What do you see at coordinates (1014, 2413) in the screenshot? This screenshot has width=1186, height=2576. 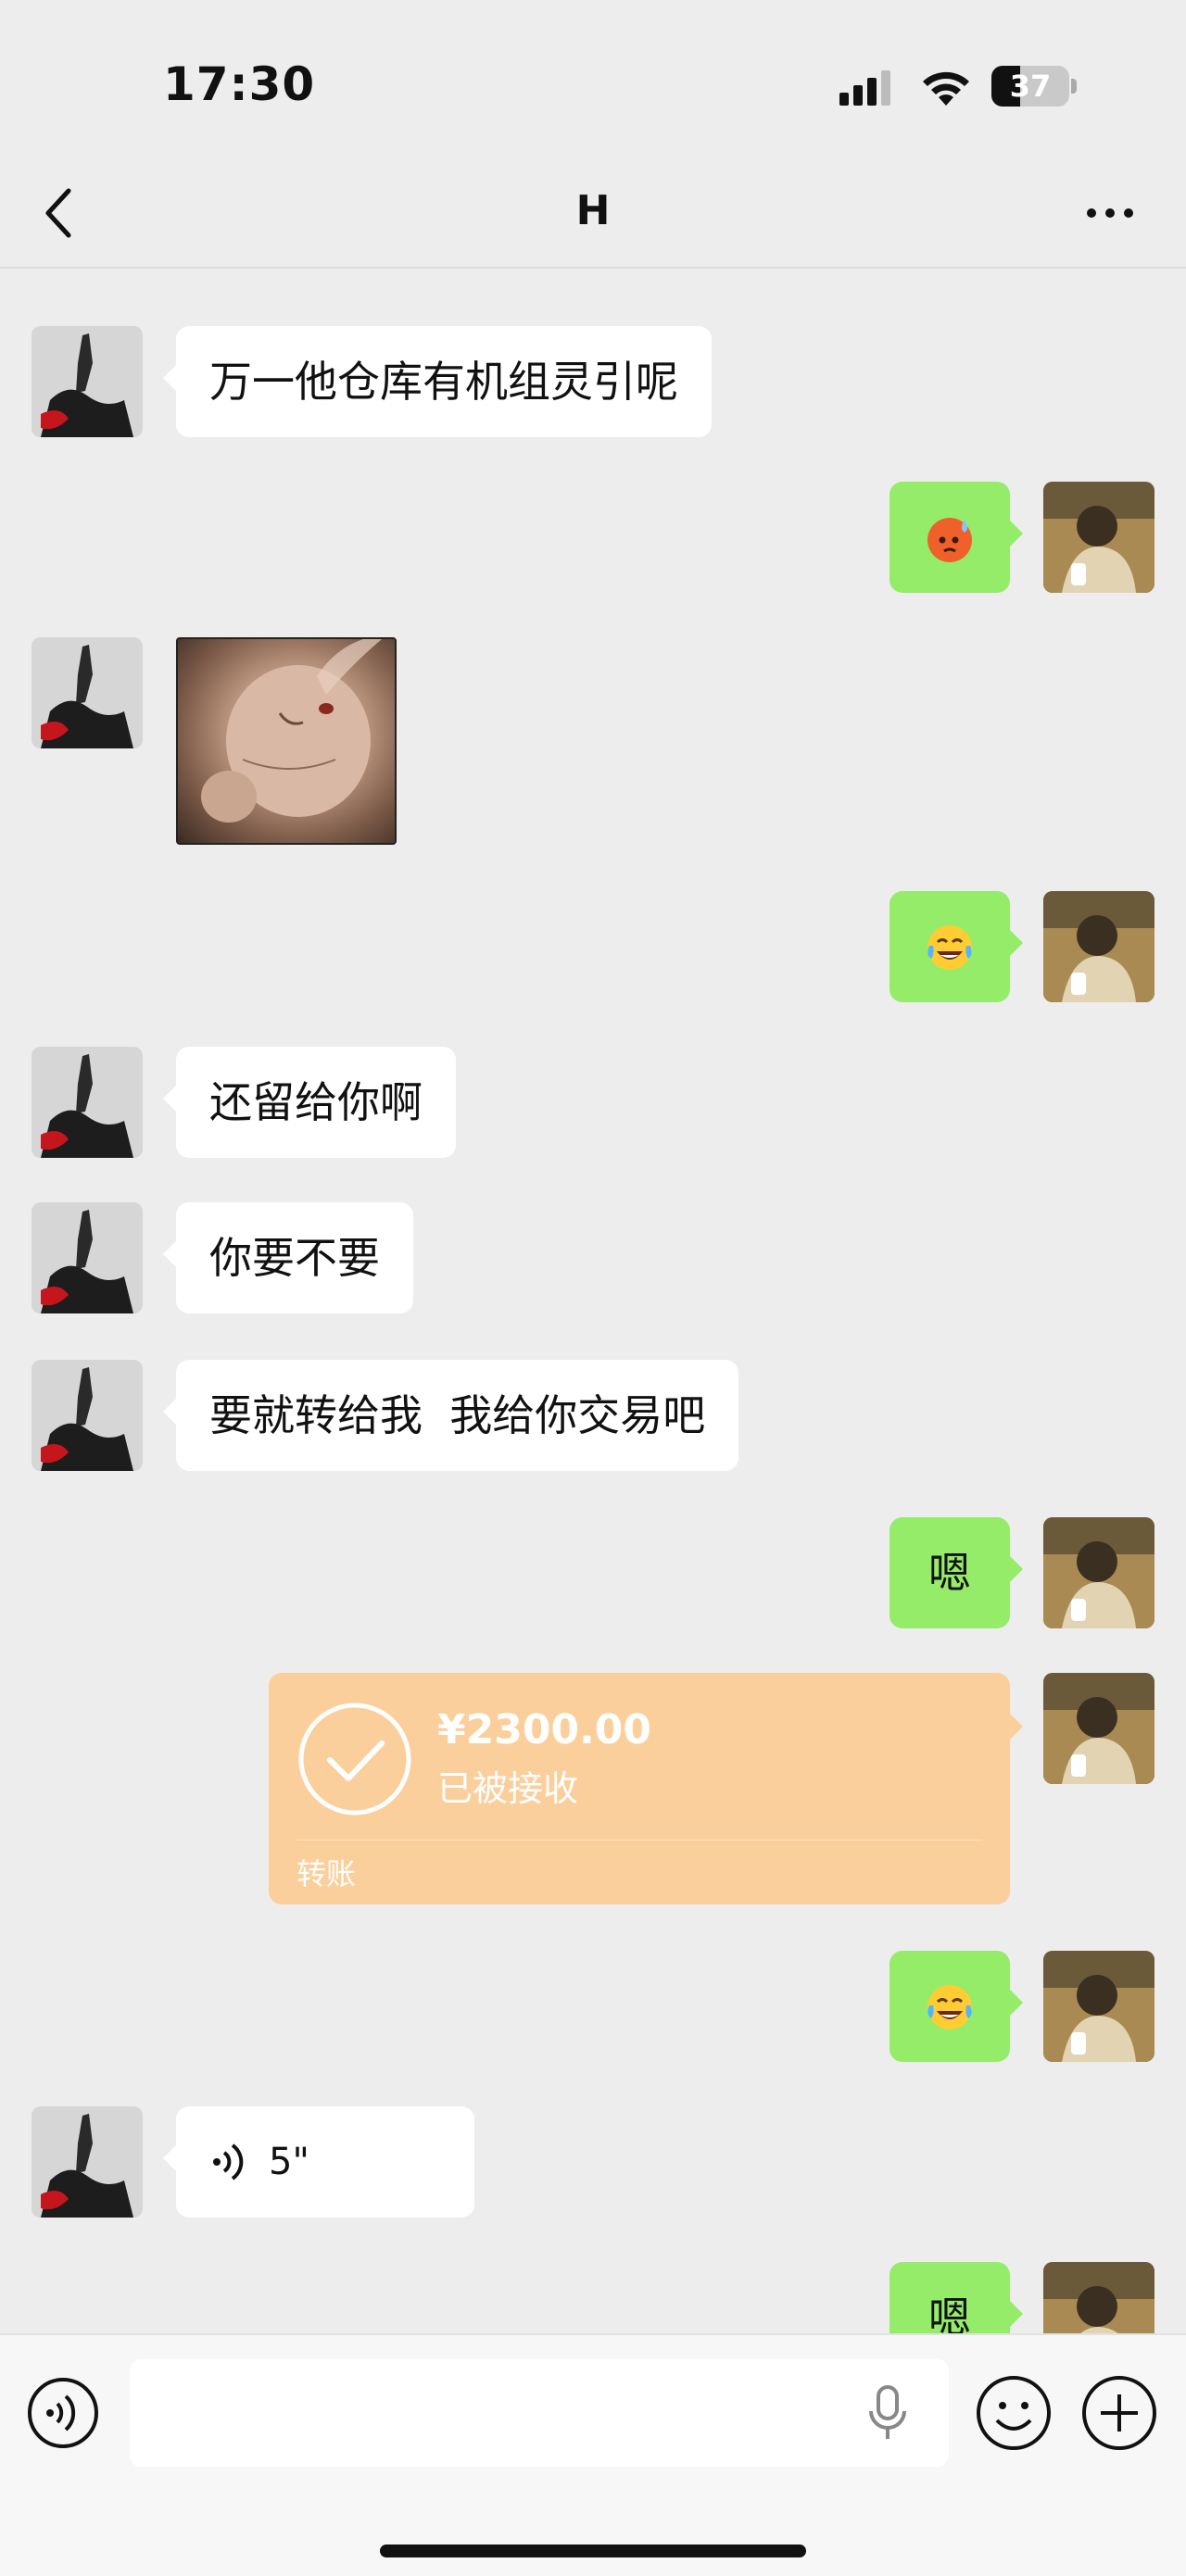 I see `emoji-icon` at bounding box center [1014, 2413].